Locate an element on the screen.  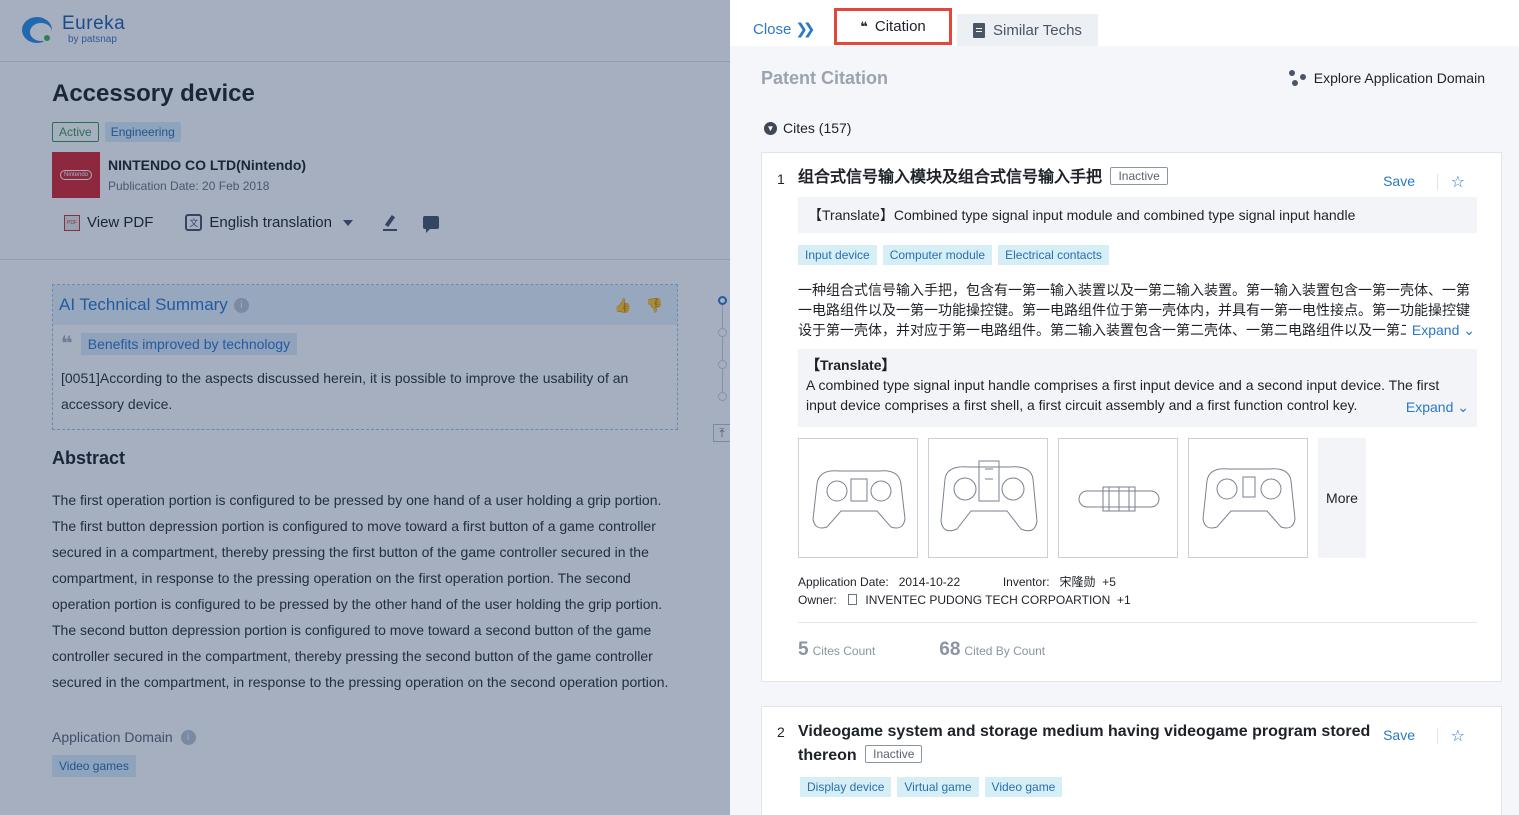
tab-citation: ❝ Citation is located at coordinates (893, 26).